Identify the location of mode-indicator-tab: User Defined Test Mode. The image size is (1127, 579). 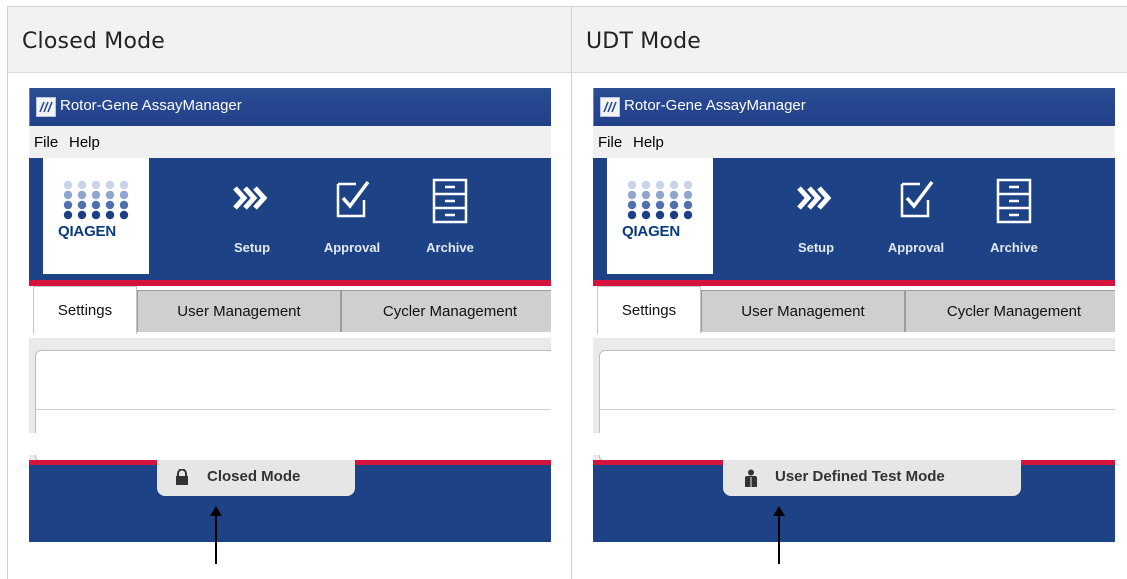
(872, 478).